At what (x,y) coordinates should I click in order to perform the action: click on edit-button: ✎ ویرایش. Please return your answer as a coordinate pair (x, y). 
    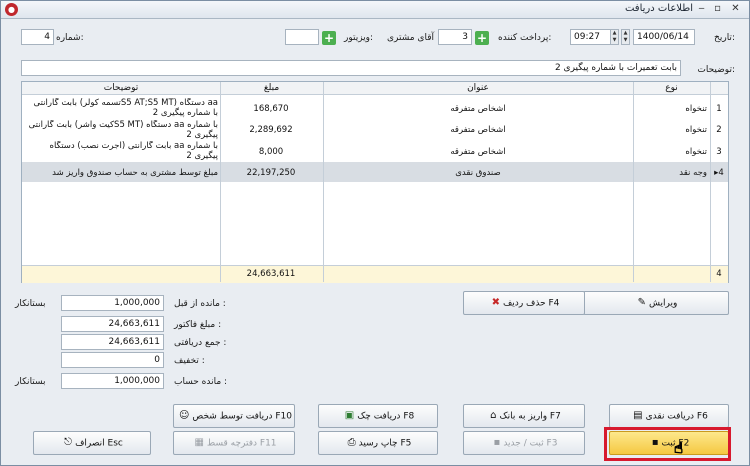
    Looking at the image, I should click on (656, 303).